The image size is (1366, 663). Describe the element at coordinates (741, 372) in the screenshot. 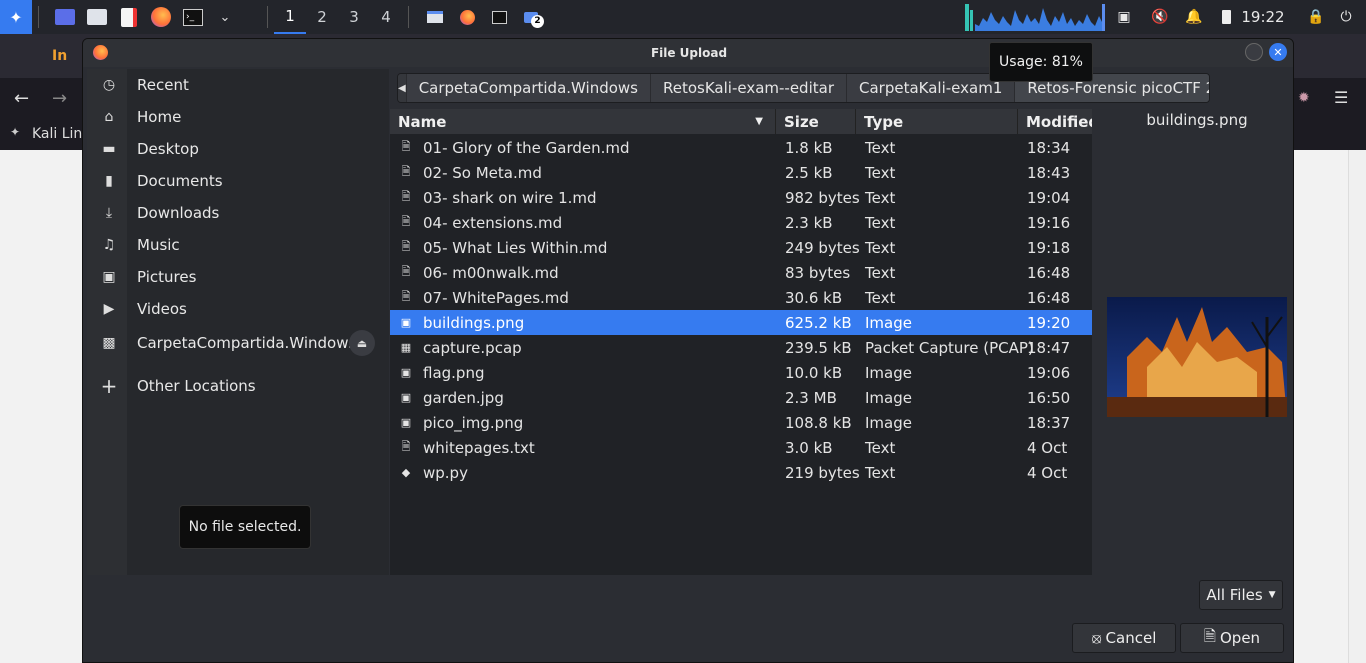

I see `file-row: ▣ flag.png 10.0 kB Image 19:06` at that location.